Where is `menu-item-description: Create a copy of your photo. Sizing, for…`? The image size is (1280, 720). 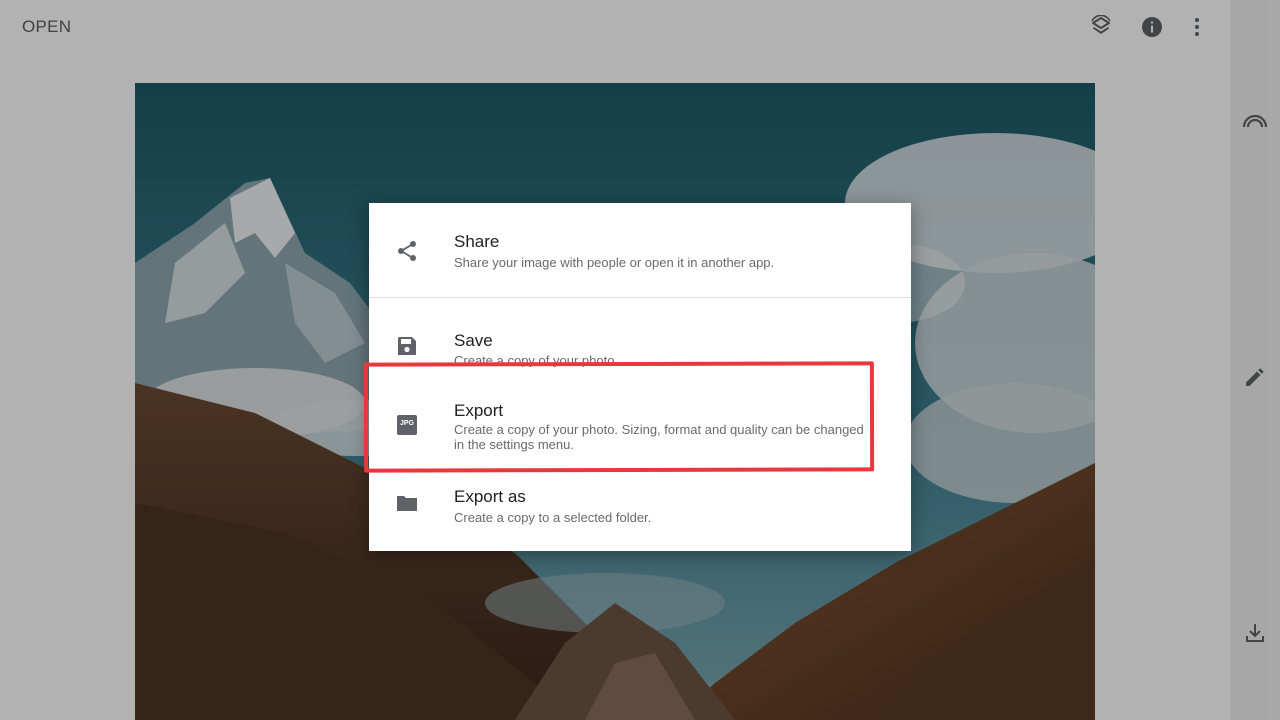 menu-item-description: Create a copy of your photo. Sizing, for… is located at coordinates (659, 437).